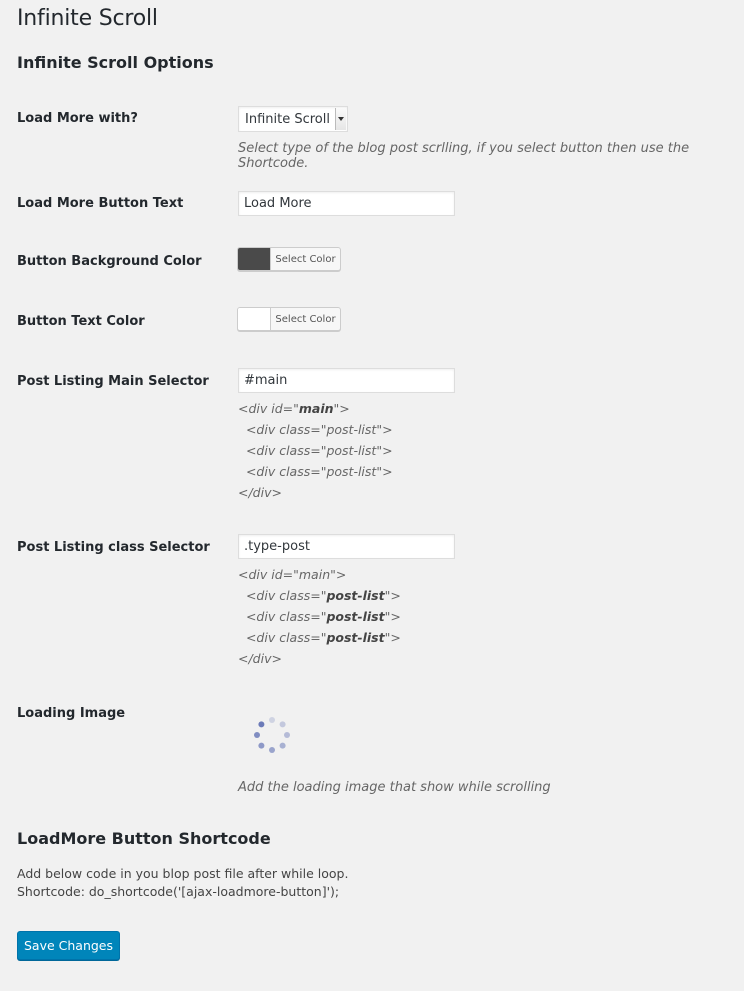 The width and height of the screenshot is (744, 991). Describe the element at coordinates (109, 261) in the screenshot. I see `button-bg-color-label: Button Background Color` at that location.